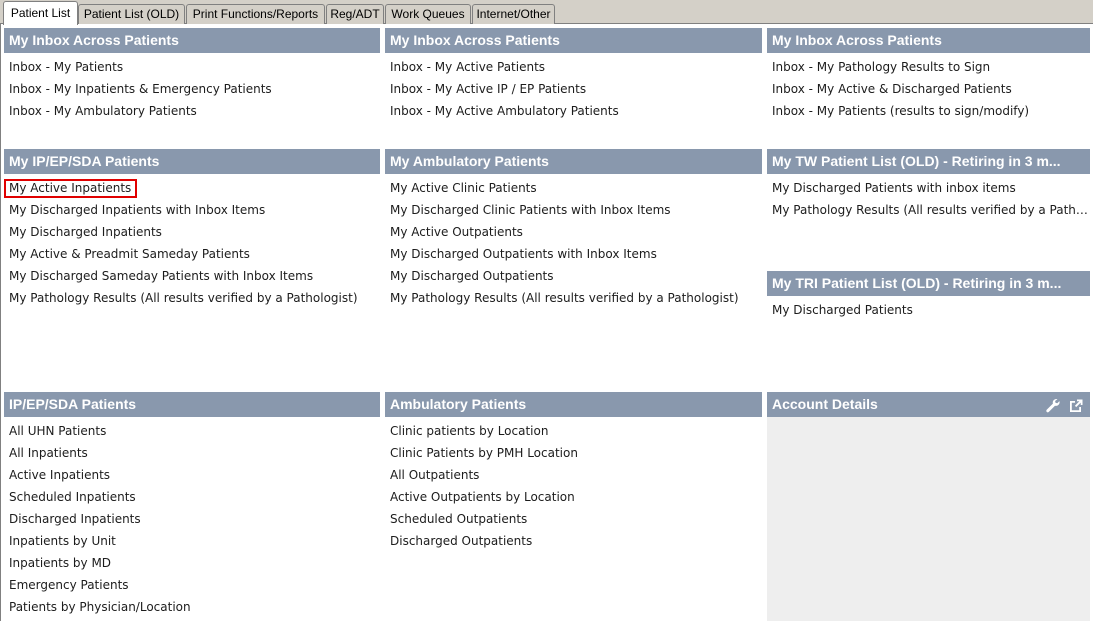 The image size is (1093, 621). I want to click on panel-title: My IP/EP/SDA Patients, so click(192, 161).